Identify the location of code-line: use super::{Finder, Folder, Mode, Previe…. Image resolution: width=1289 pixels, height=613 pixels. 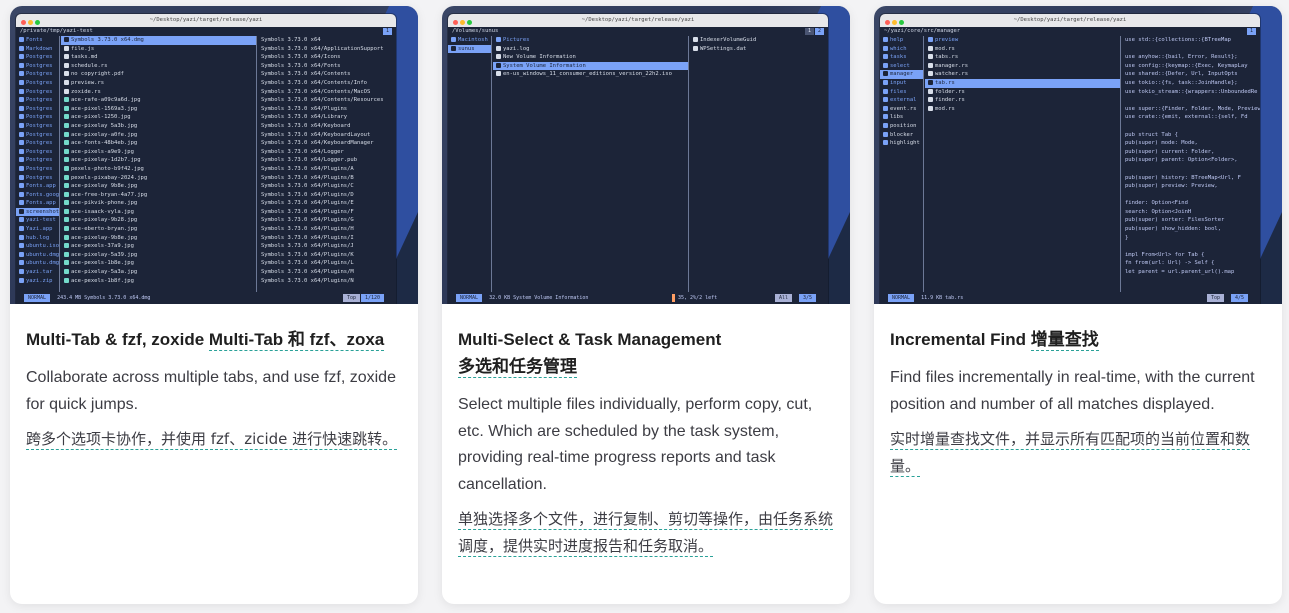
(1191, 109).